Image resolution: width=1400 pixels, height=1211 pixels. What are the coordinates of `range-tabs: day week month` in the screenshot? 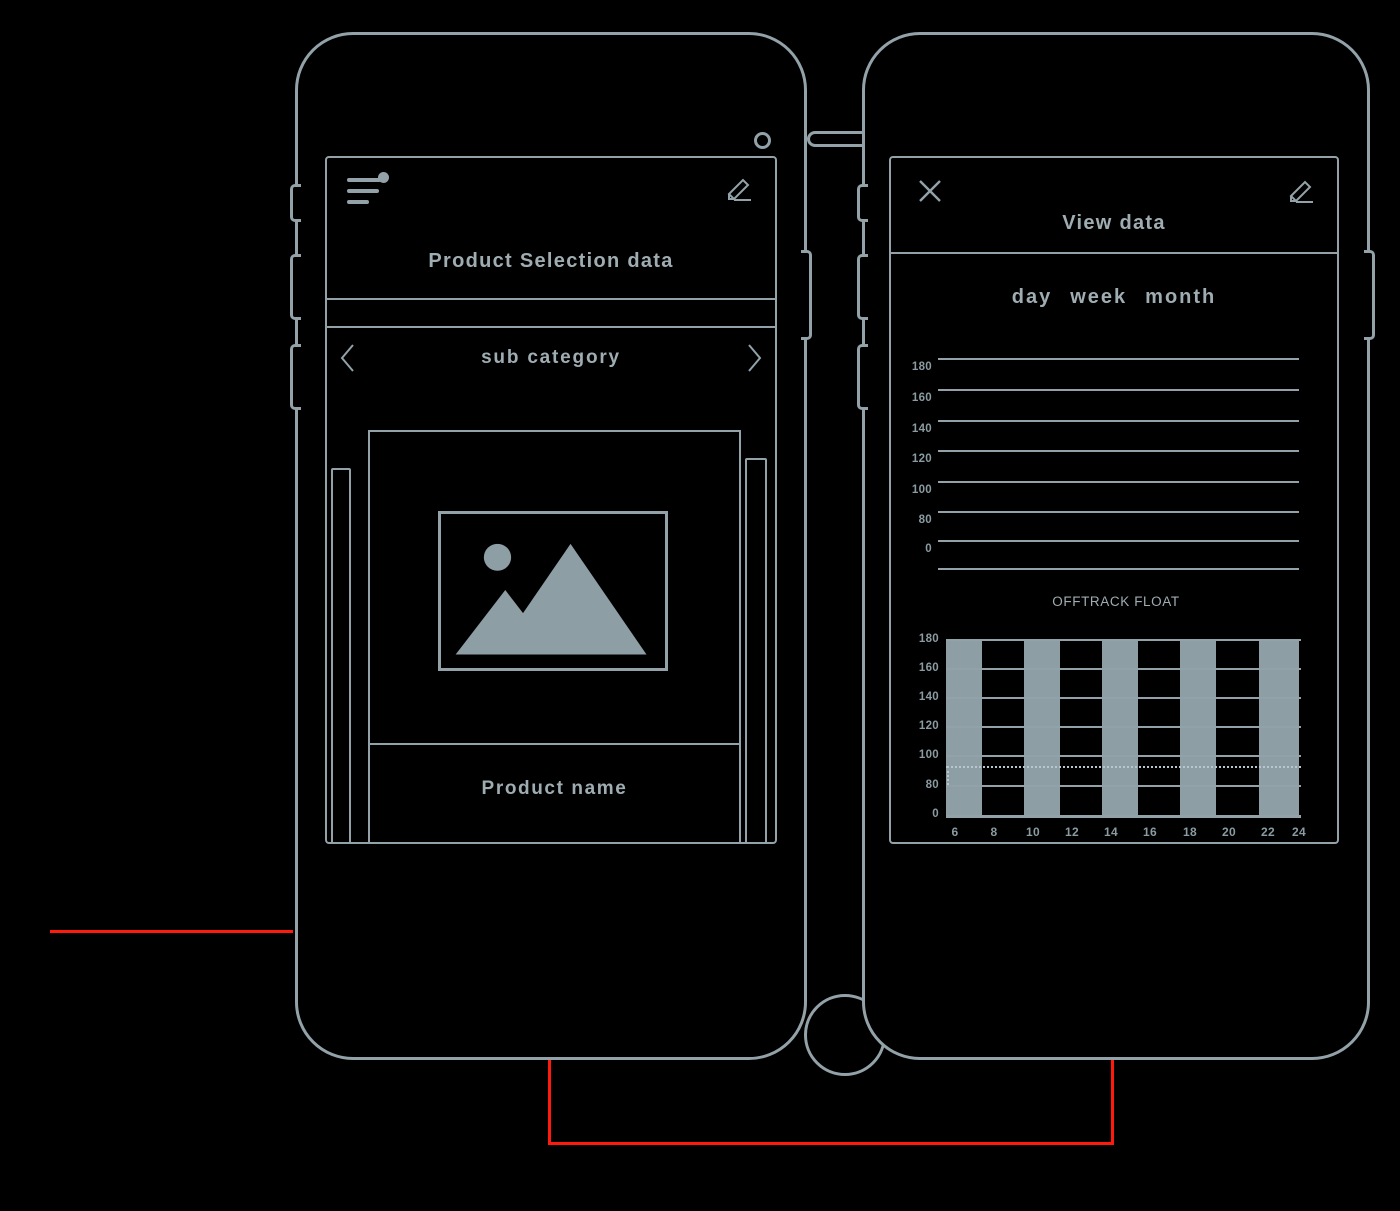 It's located at (1114, 297).